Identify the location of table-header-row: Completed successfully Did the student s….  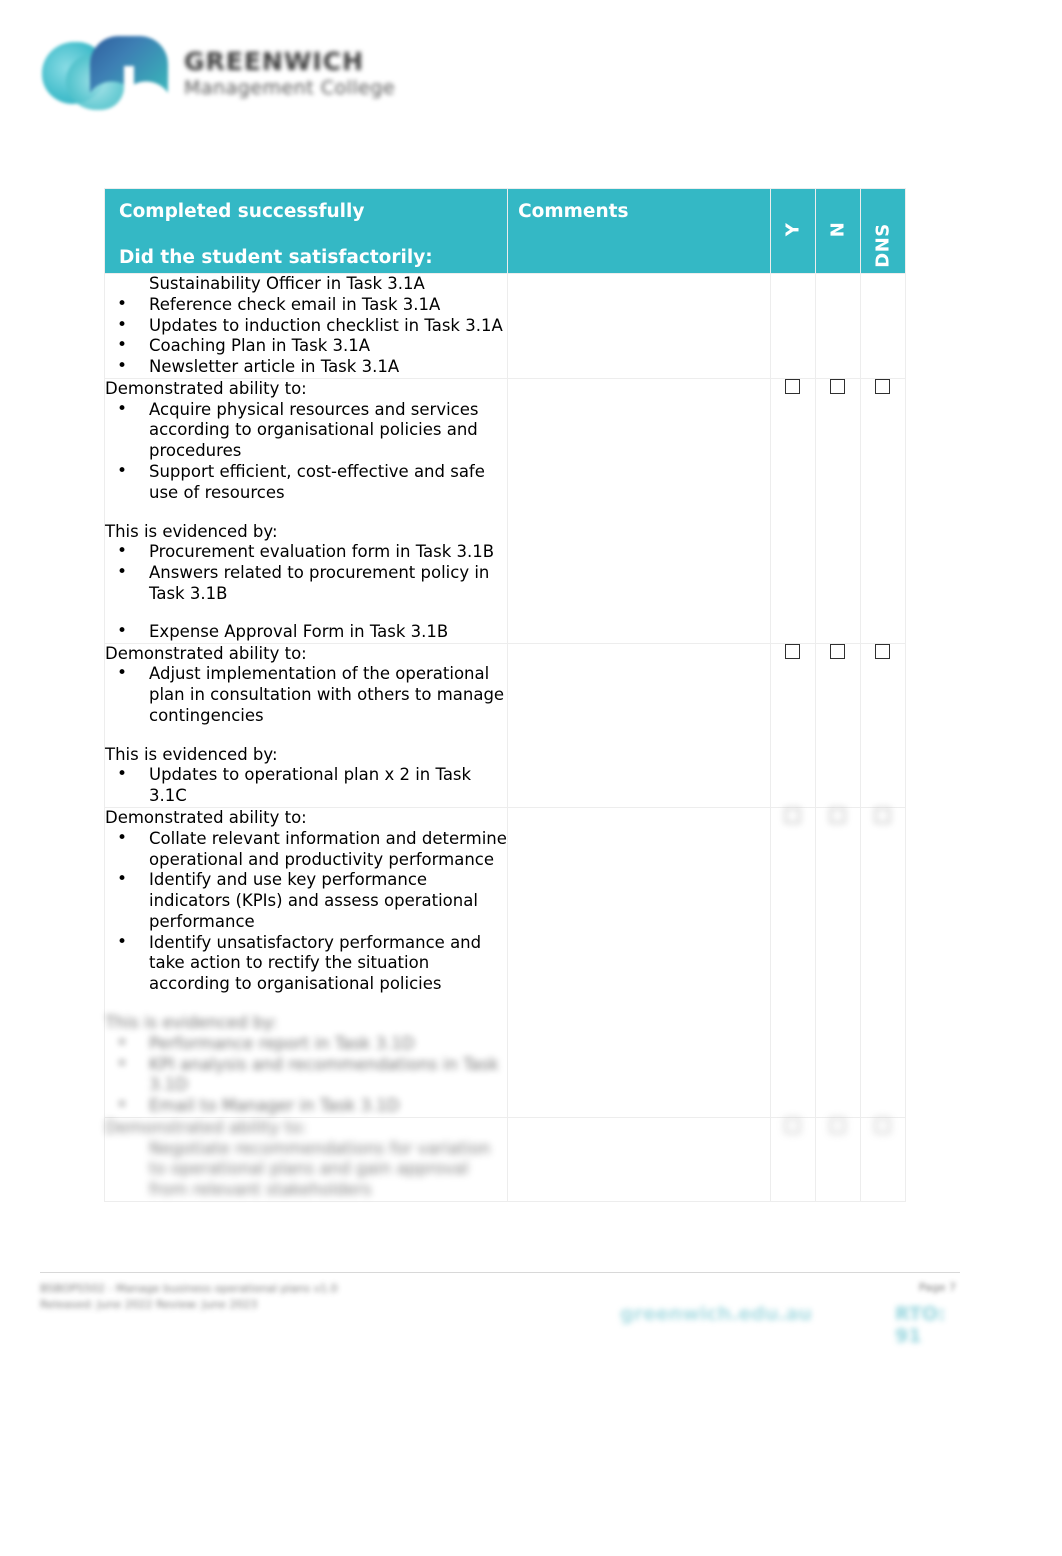
(505, 231).